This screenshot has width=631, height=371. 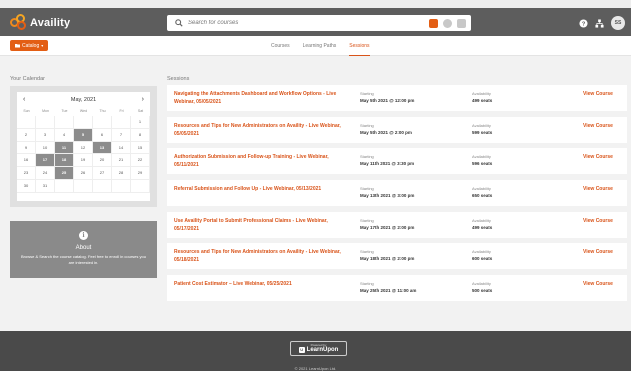 What do you see at coordinates (83, 173) in the screenshot?
I see `calendar-day: 26` at bounding box center [83, 173].